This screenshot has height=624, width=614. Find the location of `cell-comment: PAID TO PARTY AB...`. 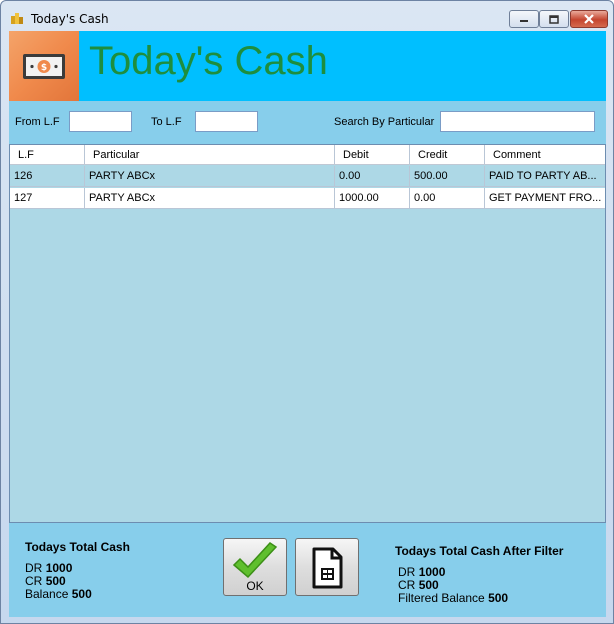

cell-comment: PAID TO PARTY AB... is located at coordinates (545, 176).